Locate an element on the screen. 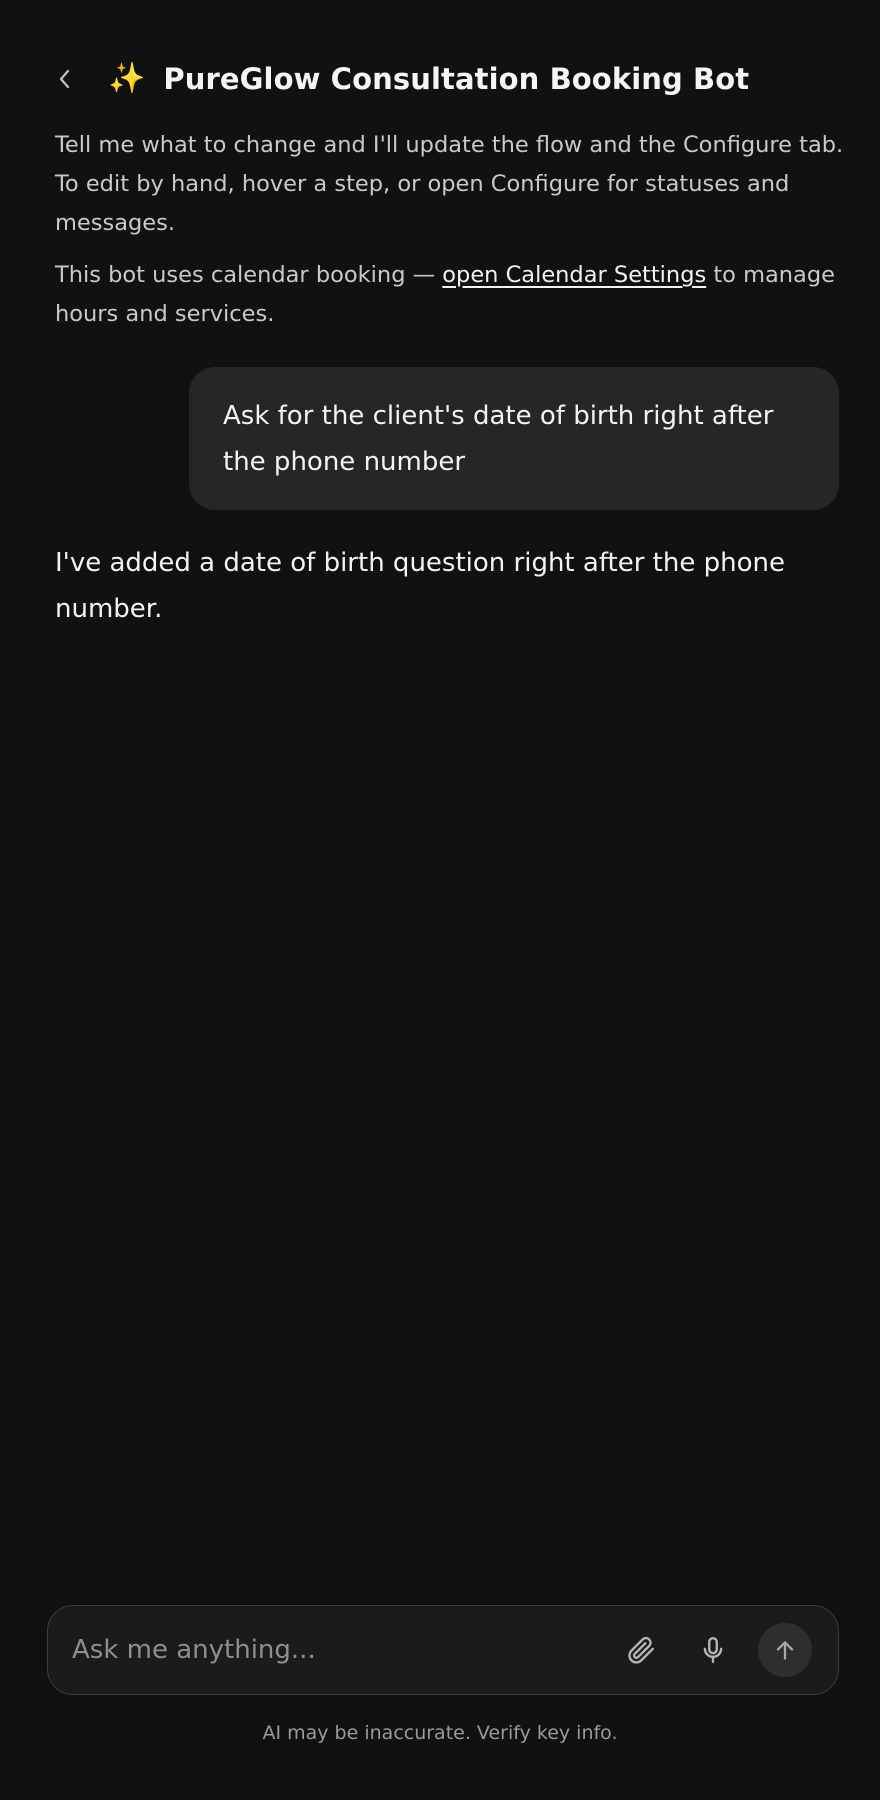 The width and height of the screenshot is (880, 1800). back-button is located at coordinates (64, 79).